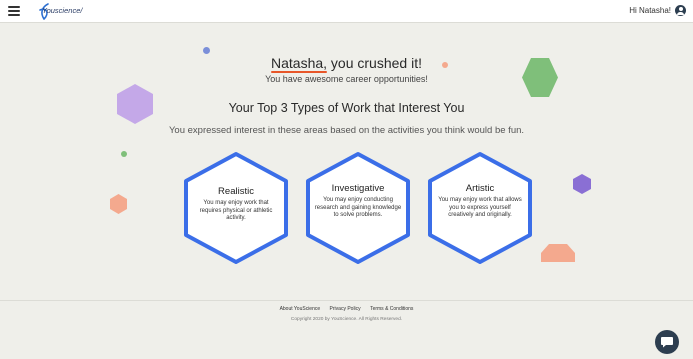  Describe the element at coordinates (650, 10) in the screenshot. I see `user-greeting: Hi Natasha!` at that location.